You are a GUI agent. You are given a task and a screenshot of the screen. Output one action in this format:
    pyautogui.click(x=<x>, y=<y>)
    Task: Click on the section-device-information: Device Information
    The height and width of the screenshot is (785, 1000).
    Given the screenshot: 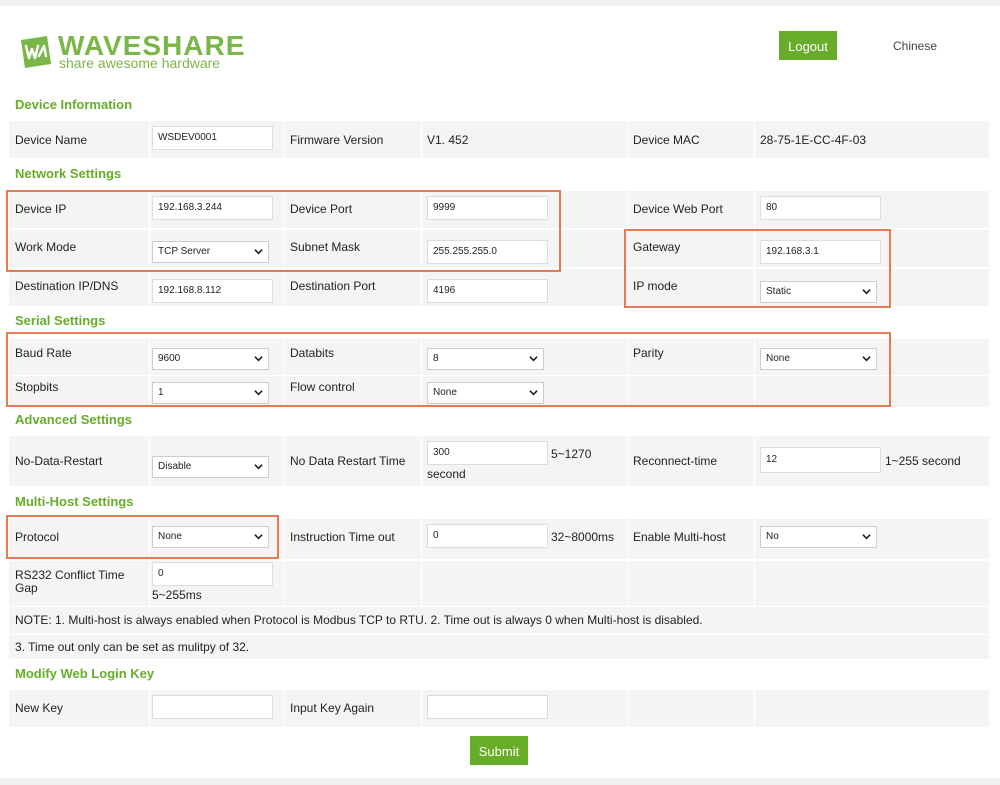 What is the action you would take?
    pyautogui.click(x=74, y=104)
    